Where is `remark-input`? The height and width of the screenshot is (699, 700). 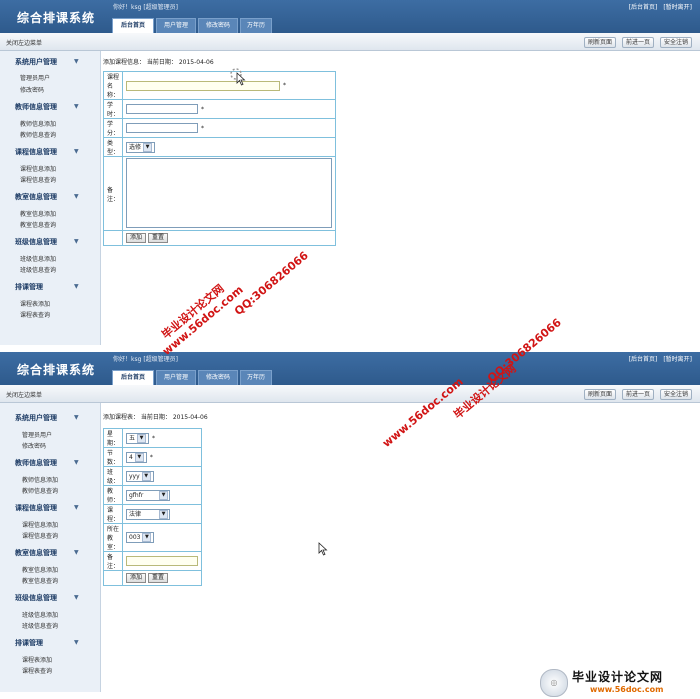
remark-input is located at coordinates (162, 561).